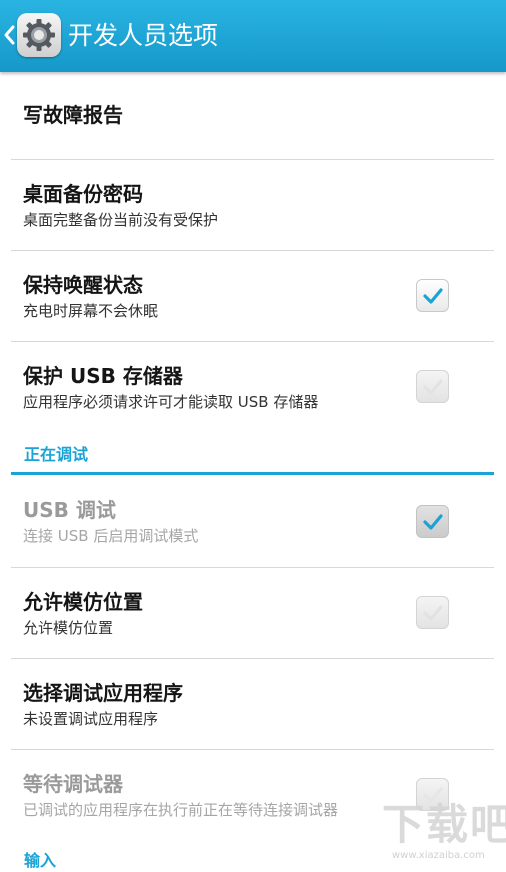  Describe the element at coordinates (111, 536) in the screenshot. I see `list-item-subtitle: 连接 USB 后启用调试模式` at that location.